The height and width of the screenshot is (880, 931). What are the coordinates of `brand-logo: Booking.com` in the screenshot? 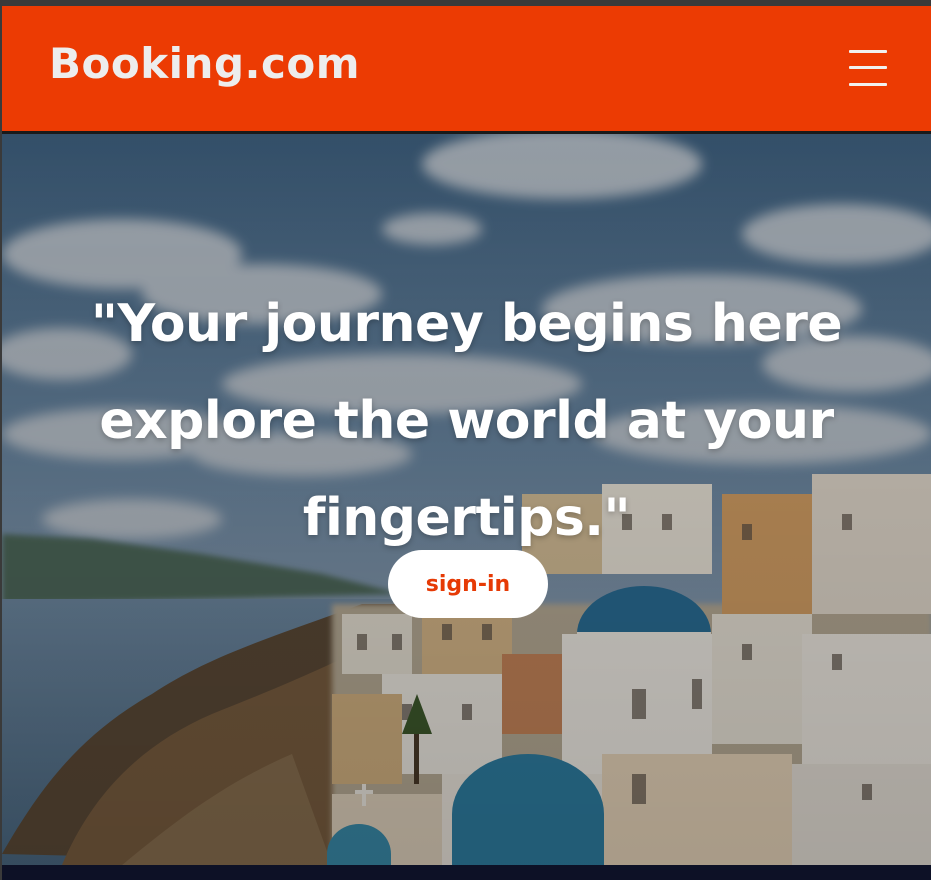 It's located at (204, 64).